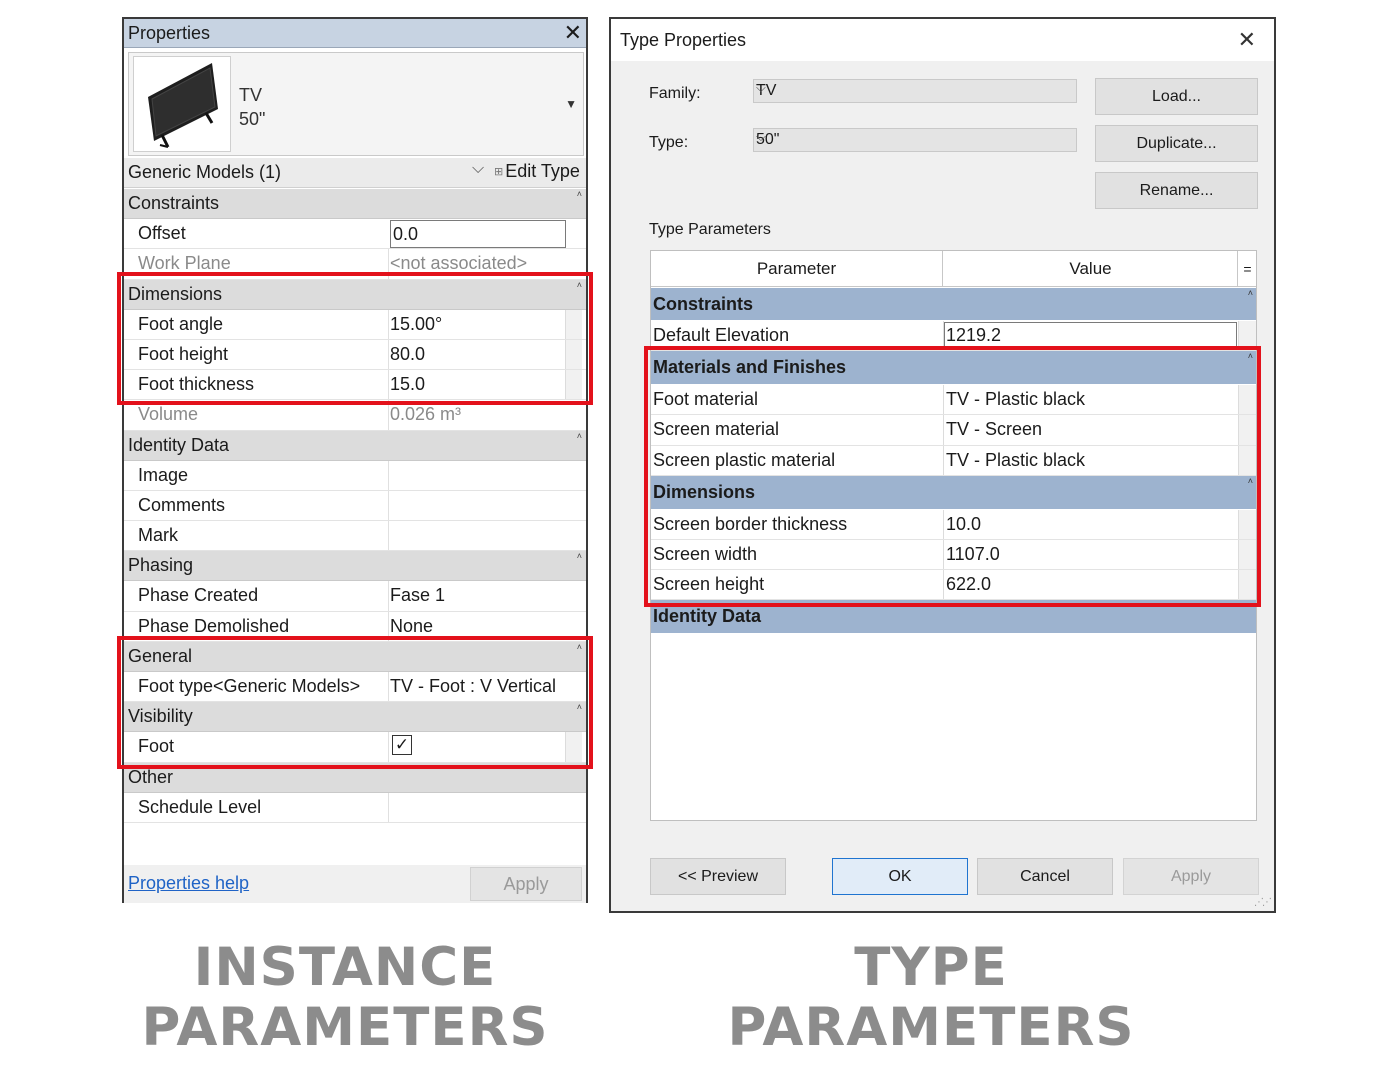 This screenshot has height=1080, width=1398. Describe the element at coordinates (214, 625) in the screenshot. I see `property-name: Phase Demolished` at that location.